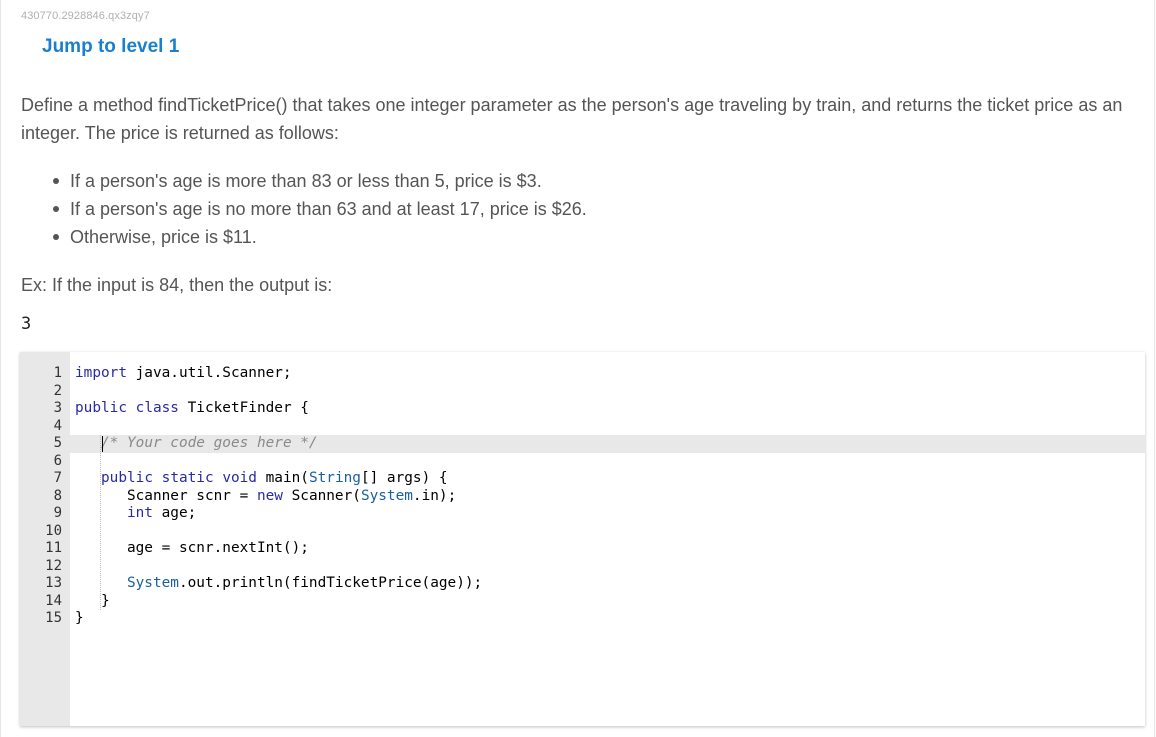 Image resolution: width=1156 pixels, height=737 pixels. I want to click on line-number: 1, so click(57, 373).